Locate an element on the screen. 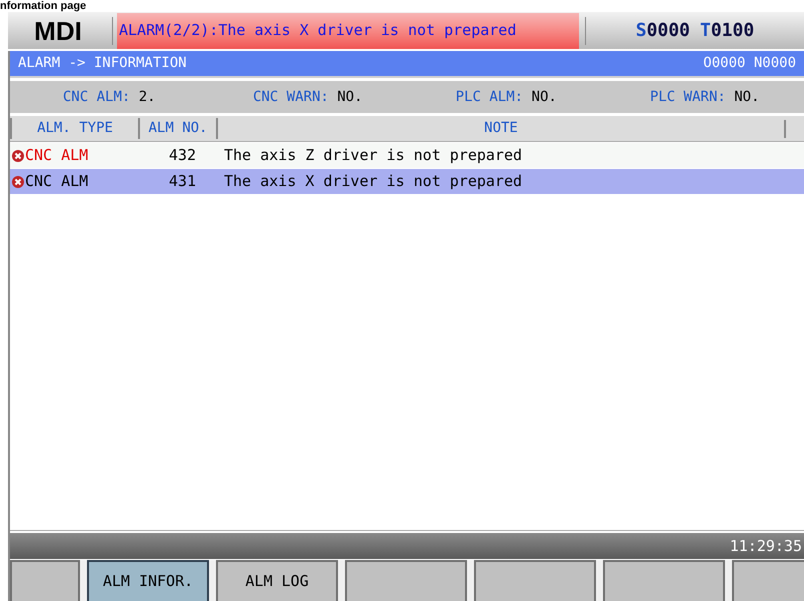 The height and width of the screenshot is (601, 804). alarm-row: CNC ALM 432 The axis Z driver is not prepared is located at coordinates (407, 155).